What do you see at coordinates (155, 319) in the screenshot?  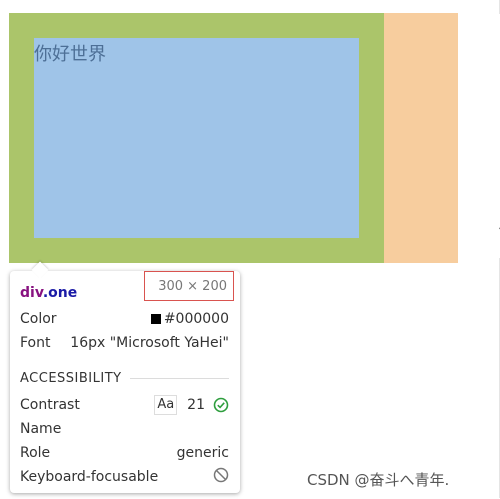 I see `color-swatch` at bounding box center [155, 319].